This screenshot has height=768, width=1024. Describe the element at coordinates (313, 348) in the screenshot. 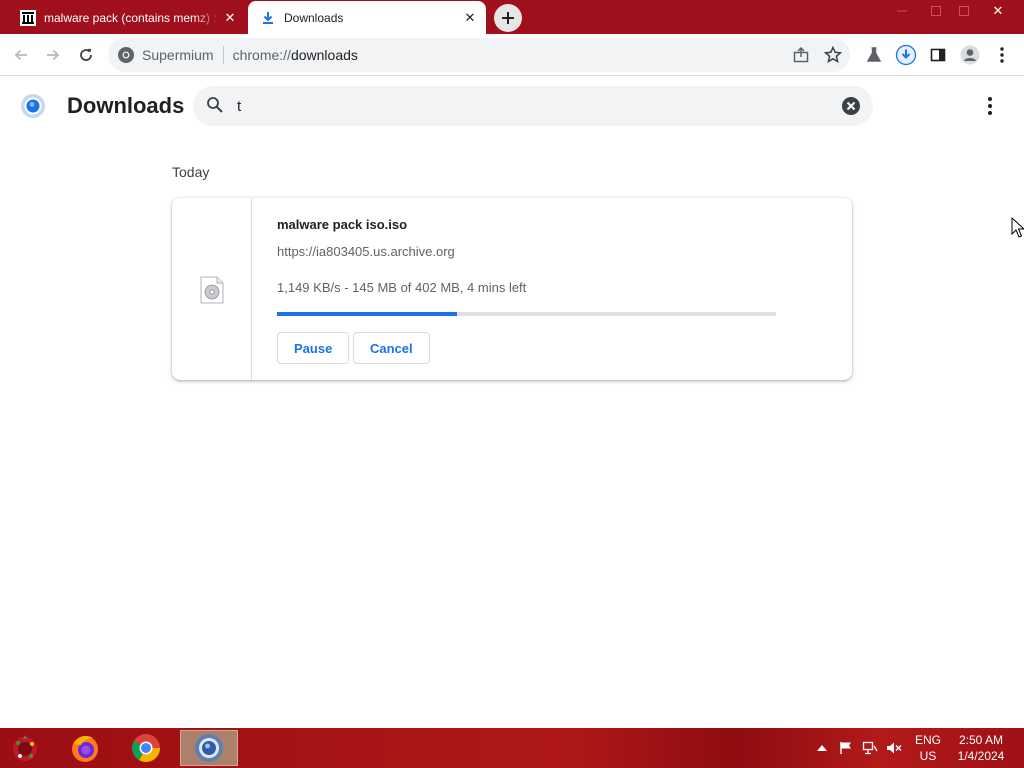

I see `pause-button: Pause` at that location.